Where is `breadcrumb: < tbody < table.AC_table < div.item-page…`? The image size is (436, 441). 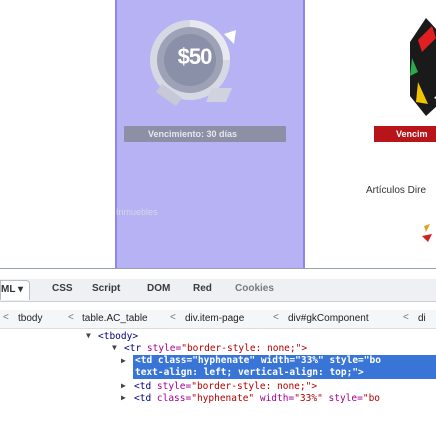 breadcrumb: < tbody < table.AC_table < div.item-page… is located at coordinates (218, 319).